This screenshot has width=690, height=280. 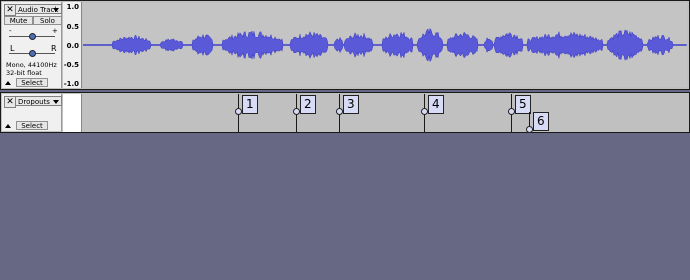 I want to click on amplitude-ruler: 1.0 0.5 0.0 -0.5 -1.0, so click(x=72, y=45).